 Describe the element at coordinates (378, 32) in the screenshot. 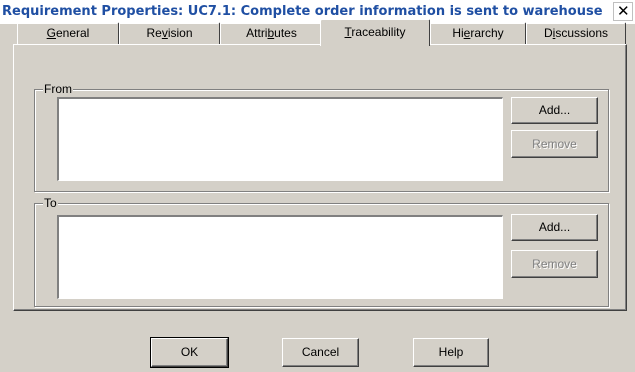

I see `tab-label-post: raceability` at that location.